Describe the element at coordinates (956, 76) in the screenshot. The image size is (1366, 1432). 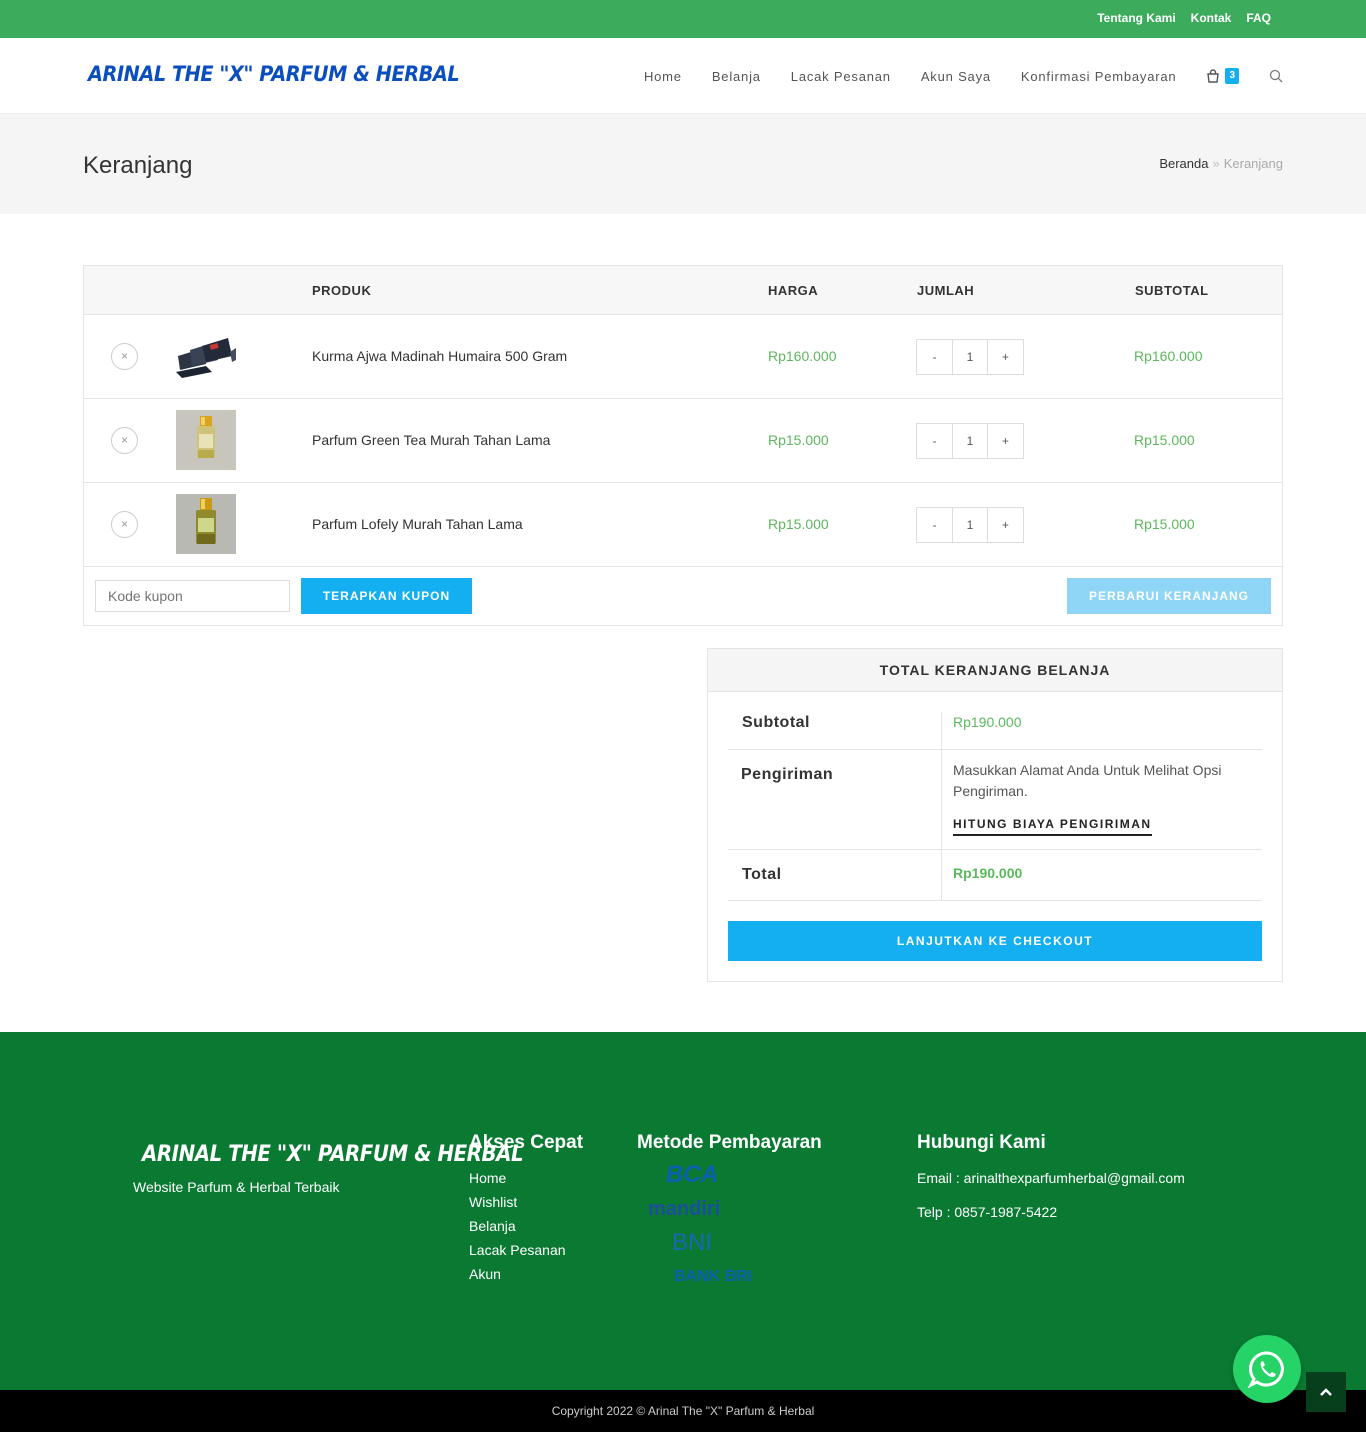
I see `nav-akun-saya: Akun Saya` at that location.